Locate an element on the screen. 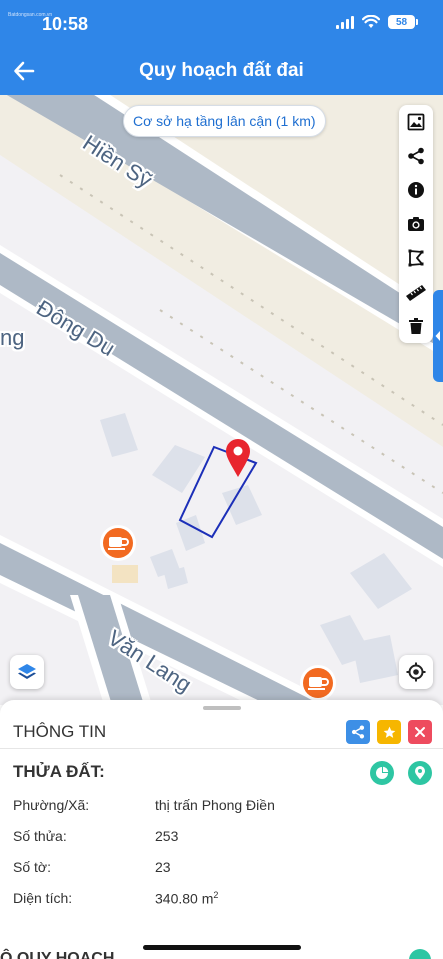 The image size is (443, 959). polygon-icon is located at coordinates (416, 258).